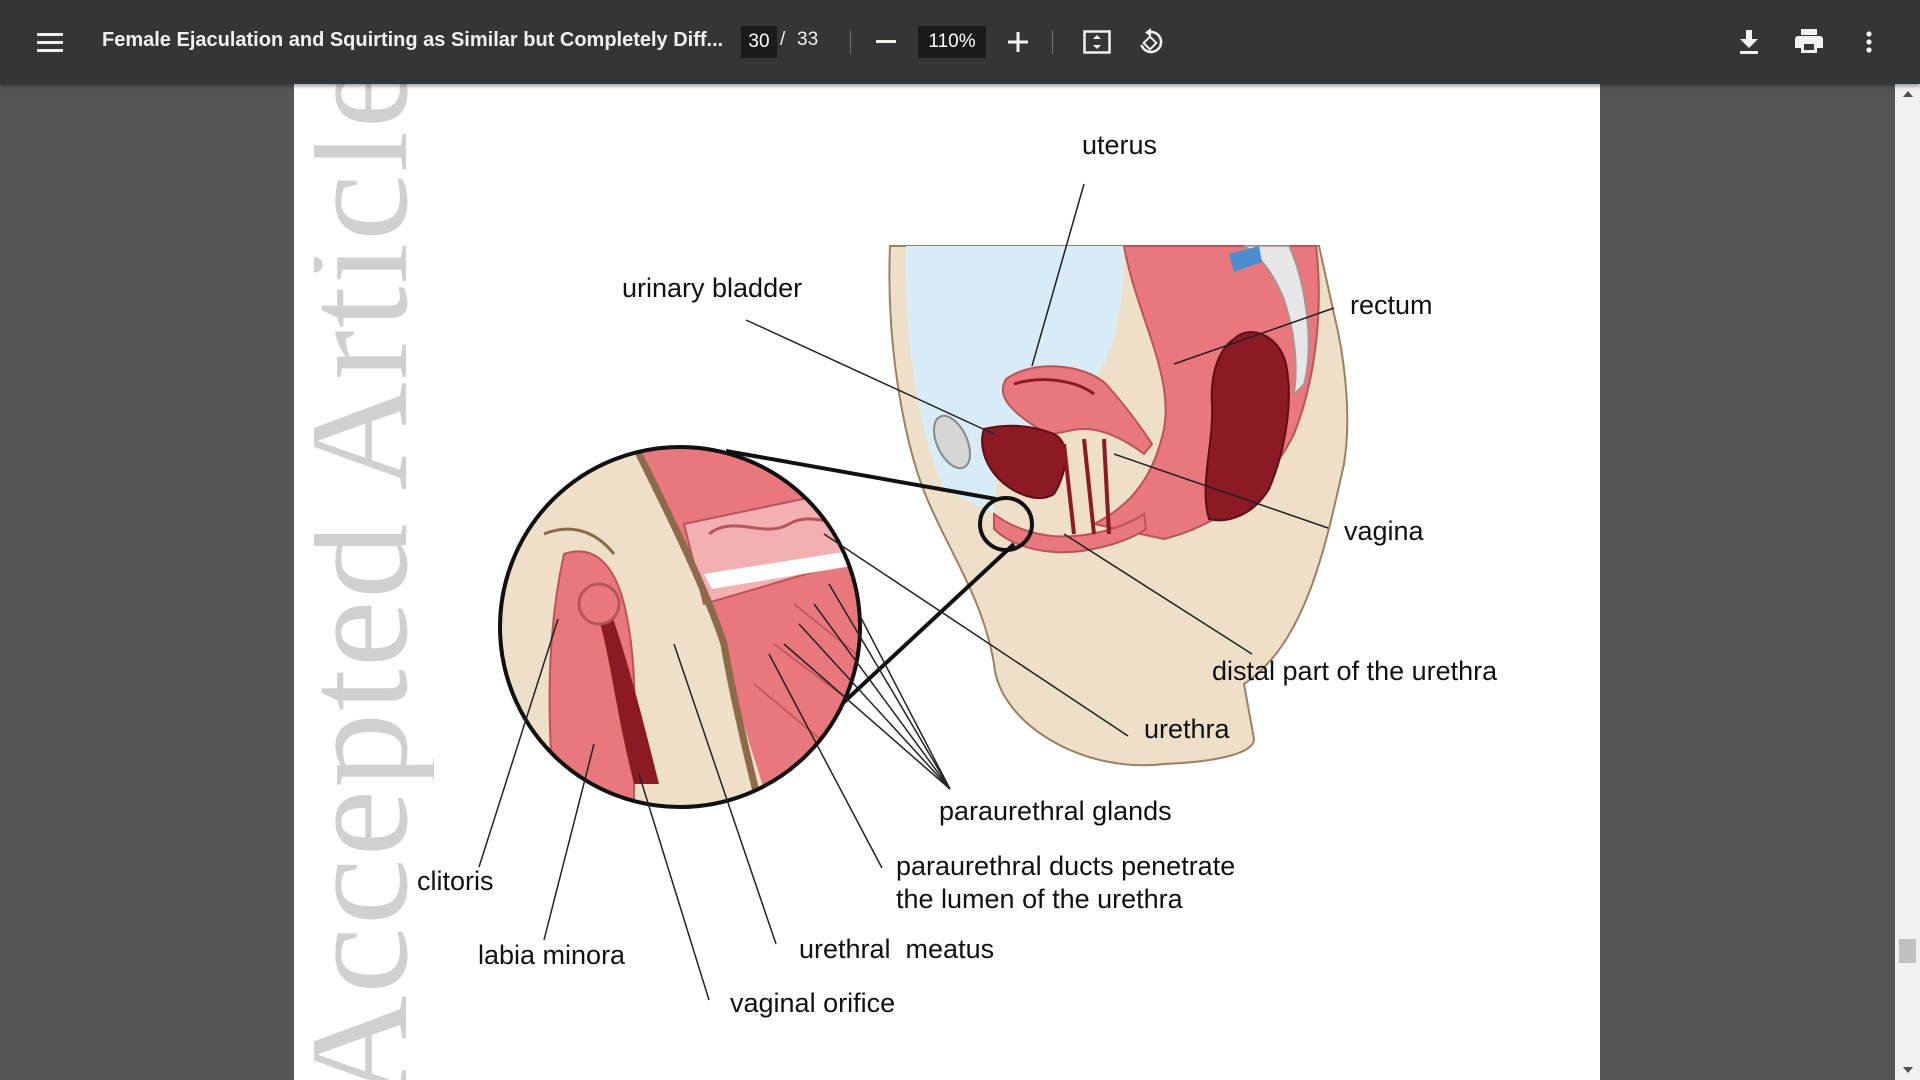 This screenshot has width=1920, height=1080. I want to click on sagittal-section, so click(1118, 506).